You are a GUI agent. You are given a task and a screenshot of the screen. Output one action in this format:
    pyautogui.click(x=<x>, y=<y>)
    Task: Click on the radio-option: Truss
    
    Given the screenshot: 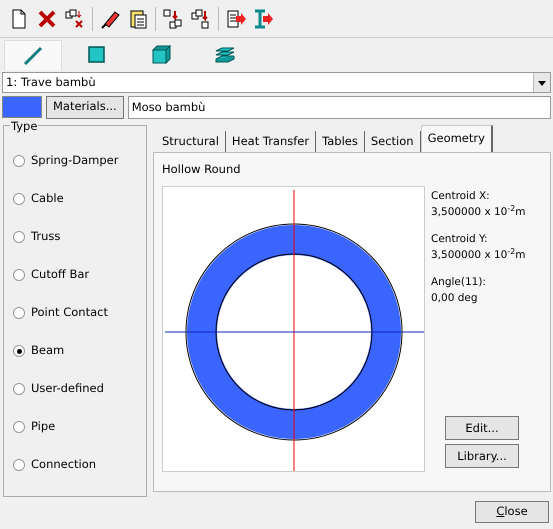 What is the action you would take?
    pyautogui.click(x=75, y=237)
    